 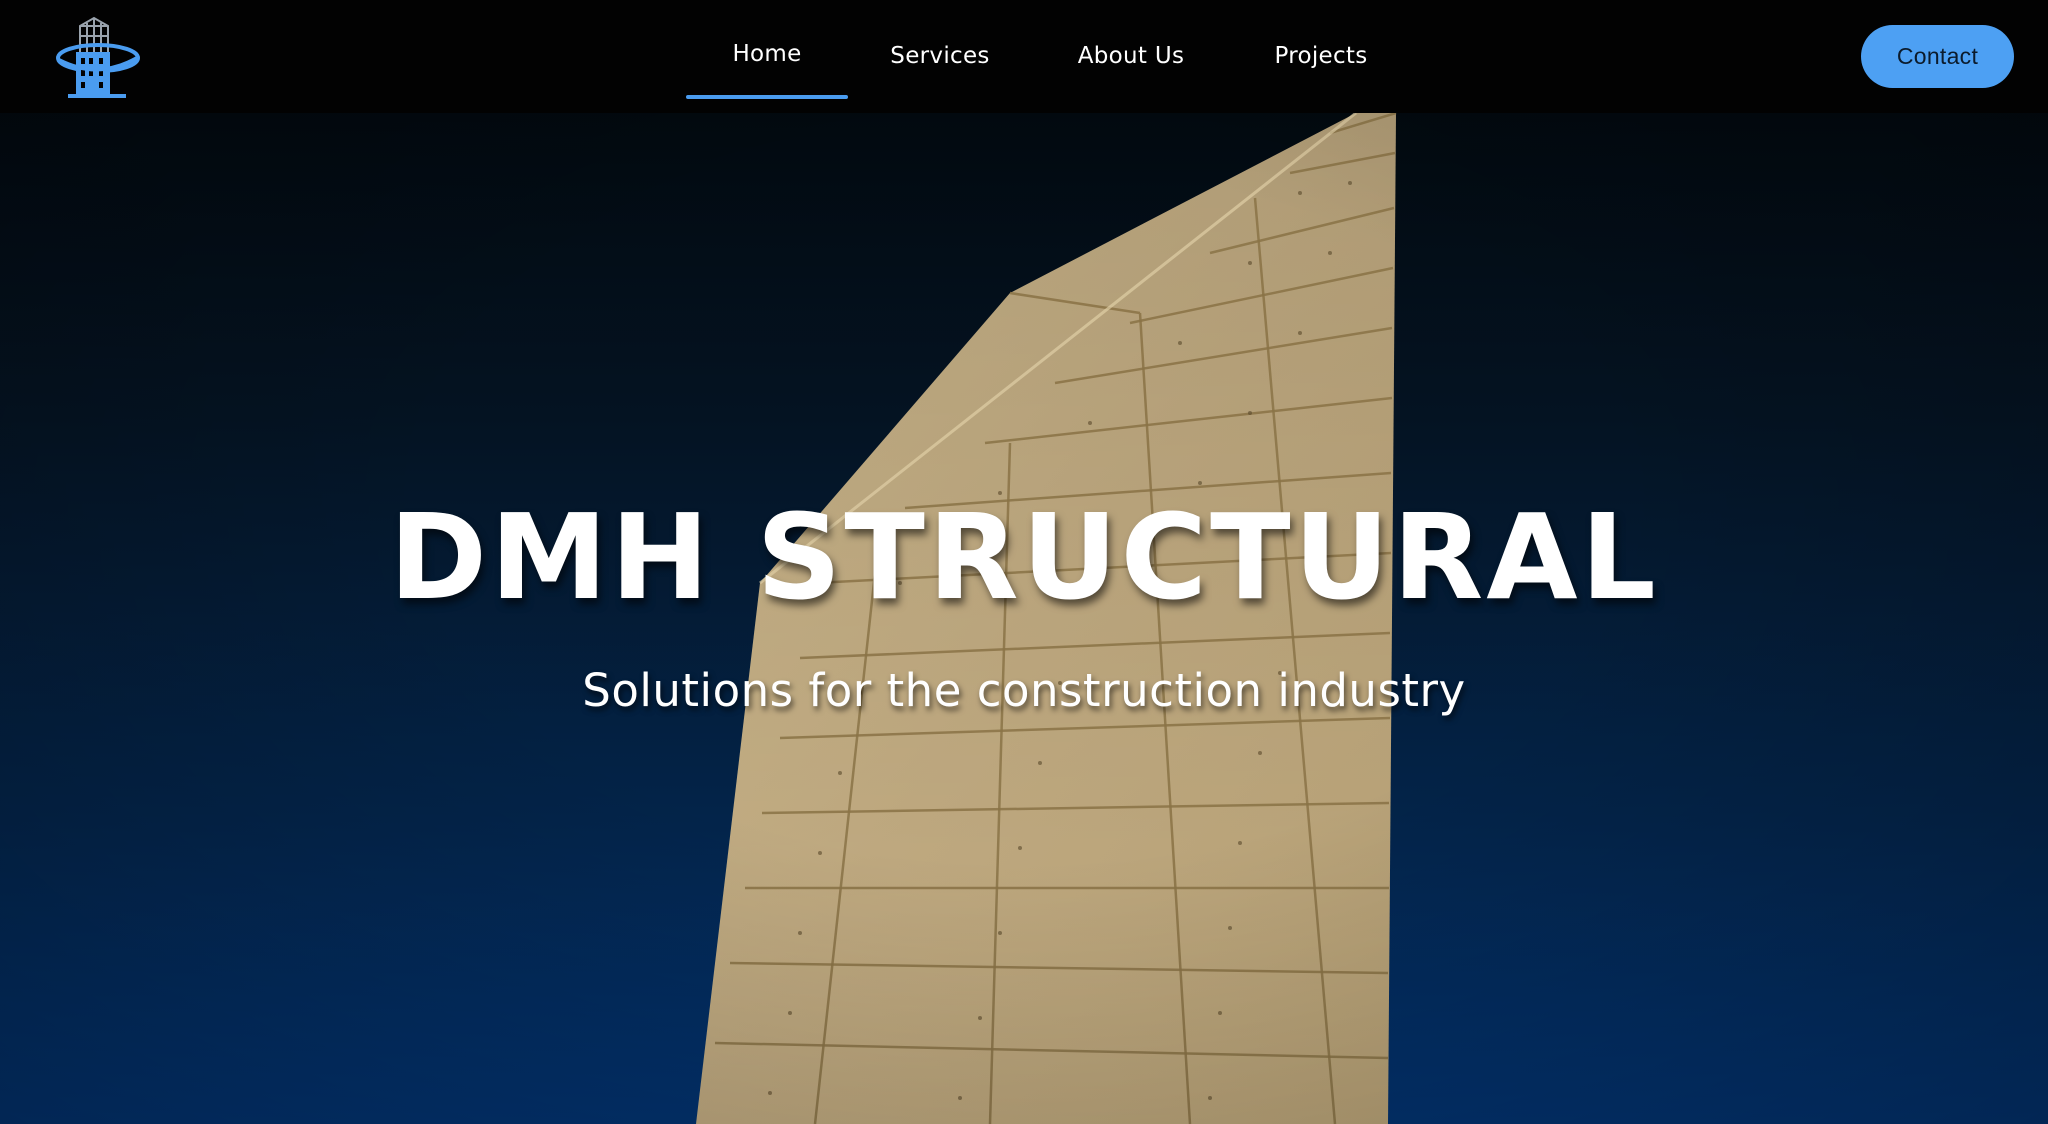 I want to click on nav-projects-label: Projects, so click(x=1321, y=56).